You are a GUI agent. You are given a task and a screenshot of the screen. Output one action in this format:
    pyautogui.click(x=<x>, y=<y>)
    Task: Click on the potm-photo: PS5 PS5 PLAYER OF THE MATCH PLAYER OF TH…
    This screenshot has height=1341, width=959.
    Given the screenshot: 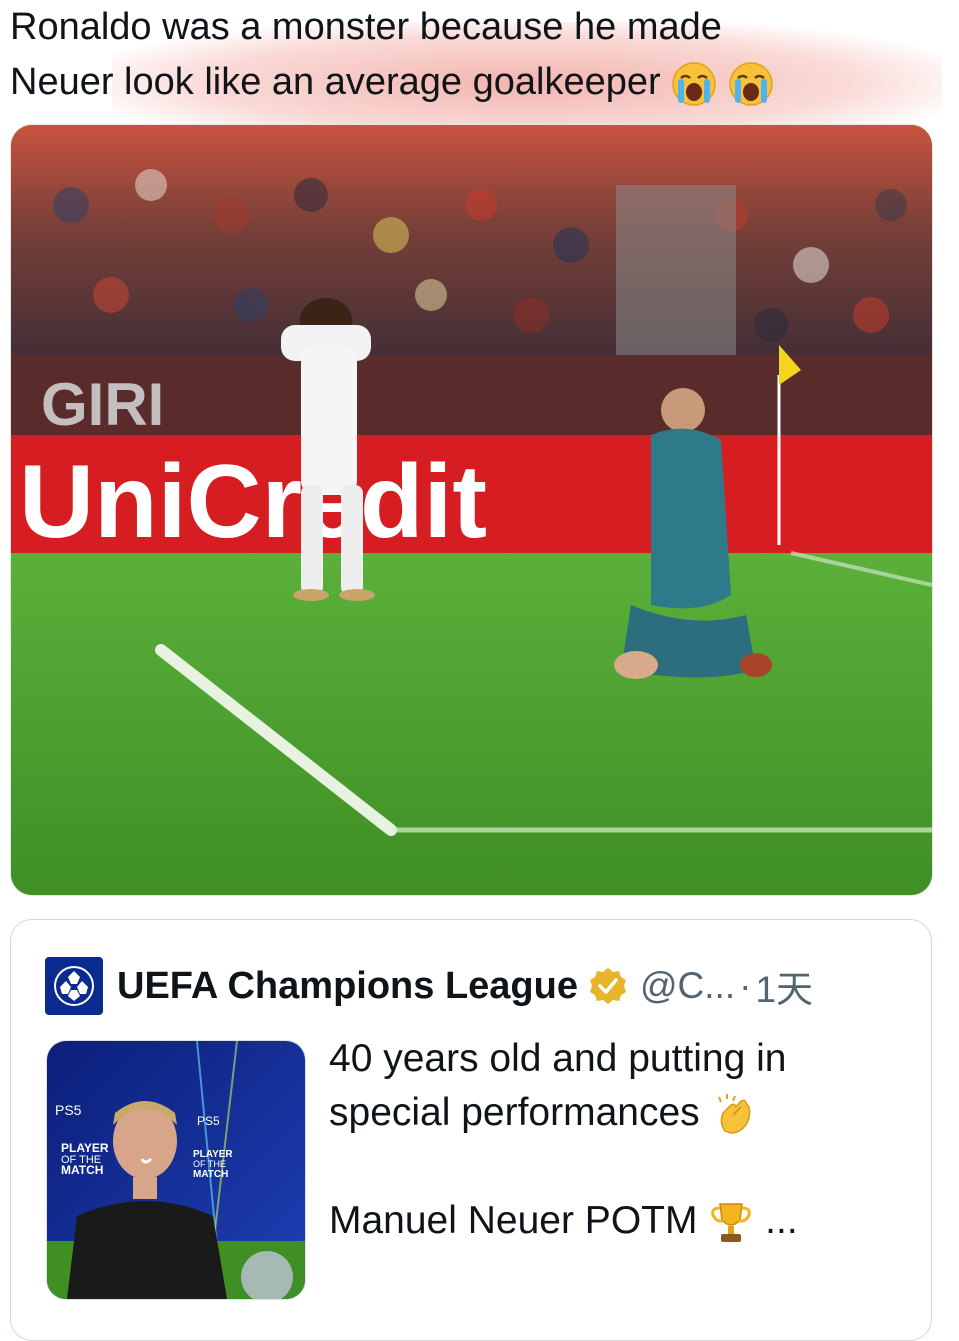 What is the action you would take?
    pyautogui.click(x=176, y=1170)
    